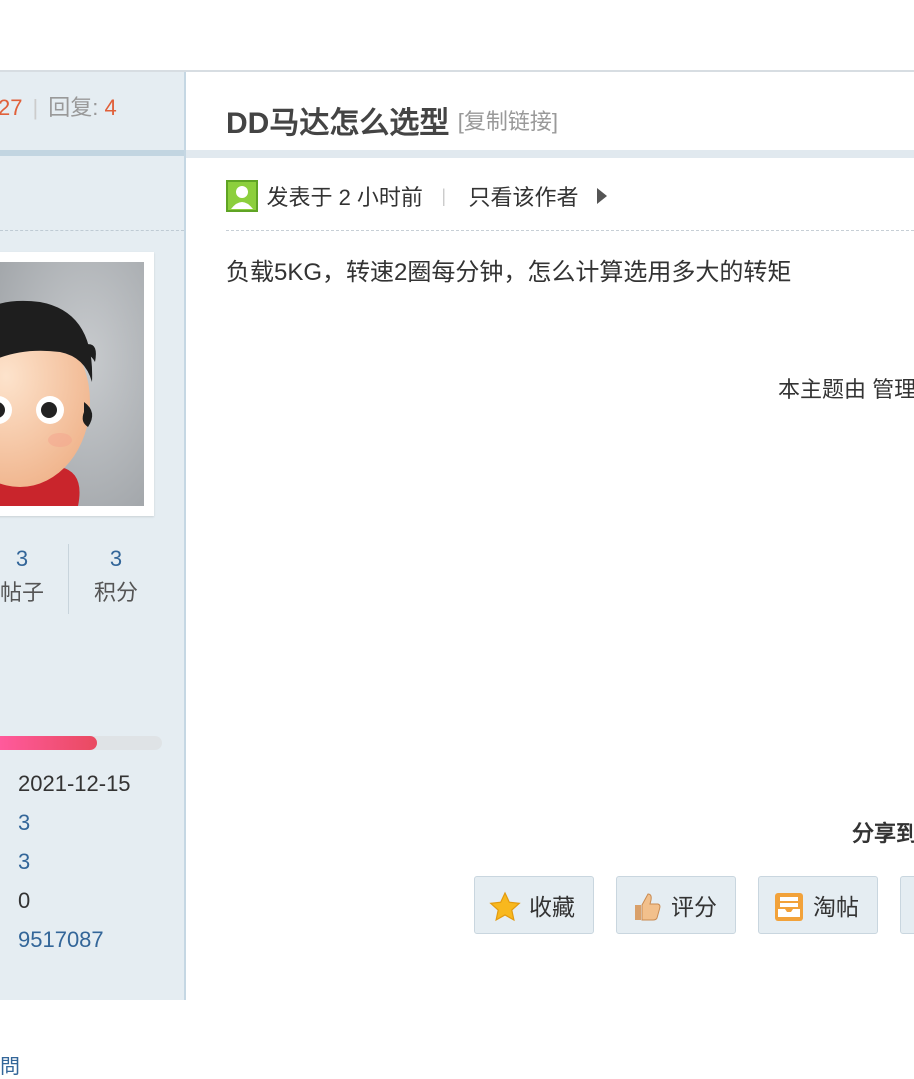 Image resolution: width=914 pixels, height=1079 pixels. I want to click on stat-divider, so click(68, 579).